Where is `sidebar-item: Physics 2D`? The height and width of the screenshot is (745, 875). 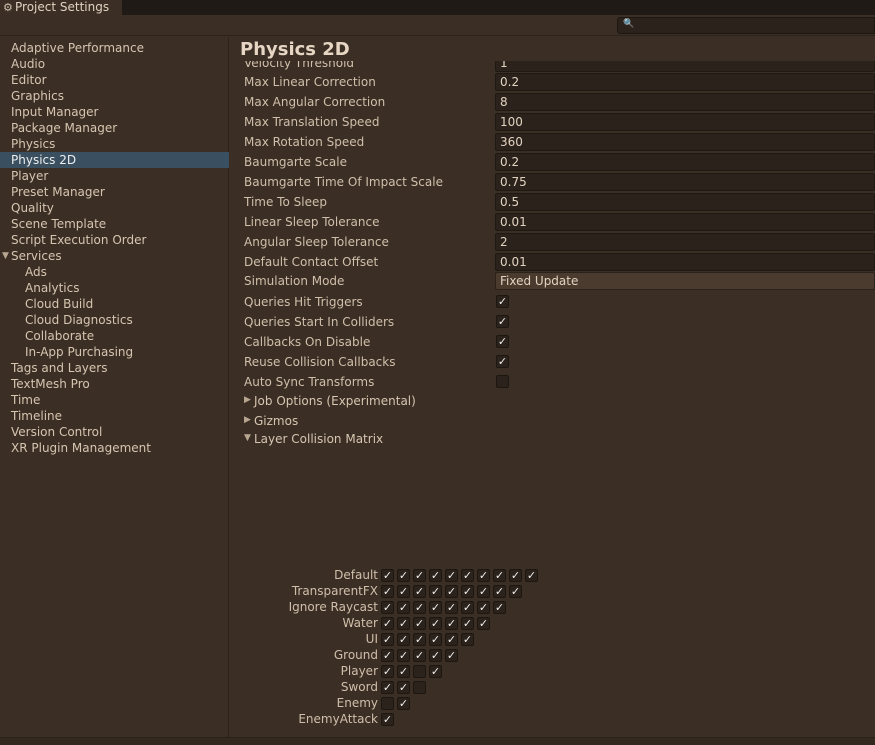
sidebar-item: Physics 2D is located at coordinates (114, 160).